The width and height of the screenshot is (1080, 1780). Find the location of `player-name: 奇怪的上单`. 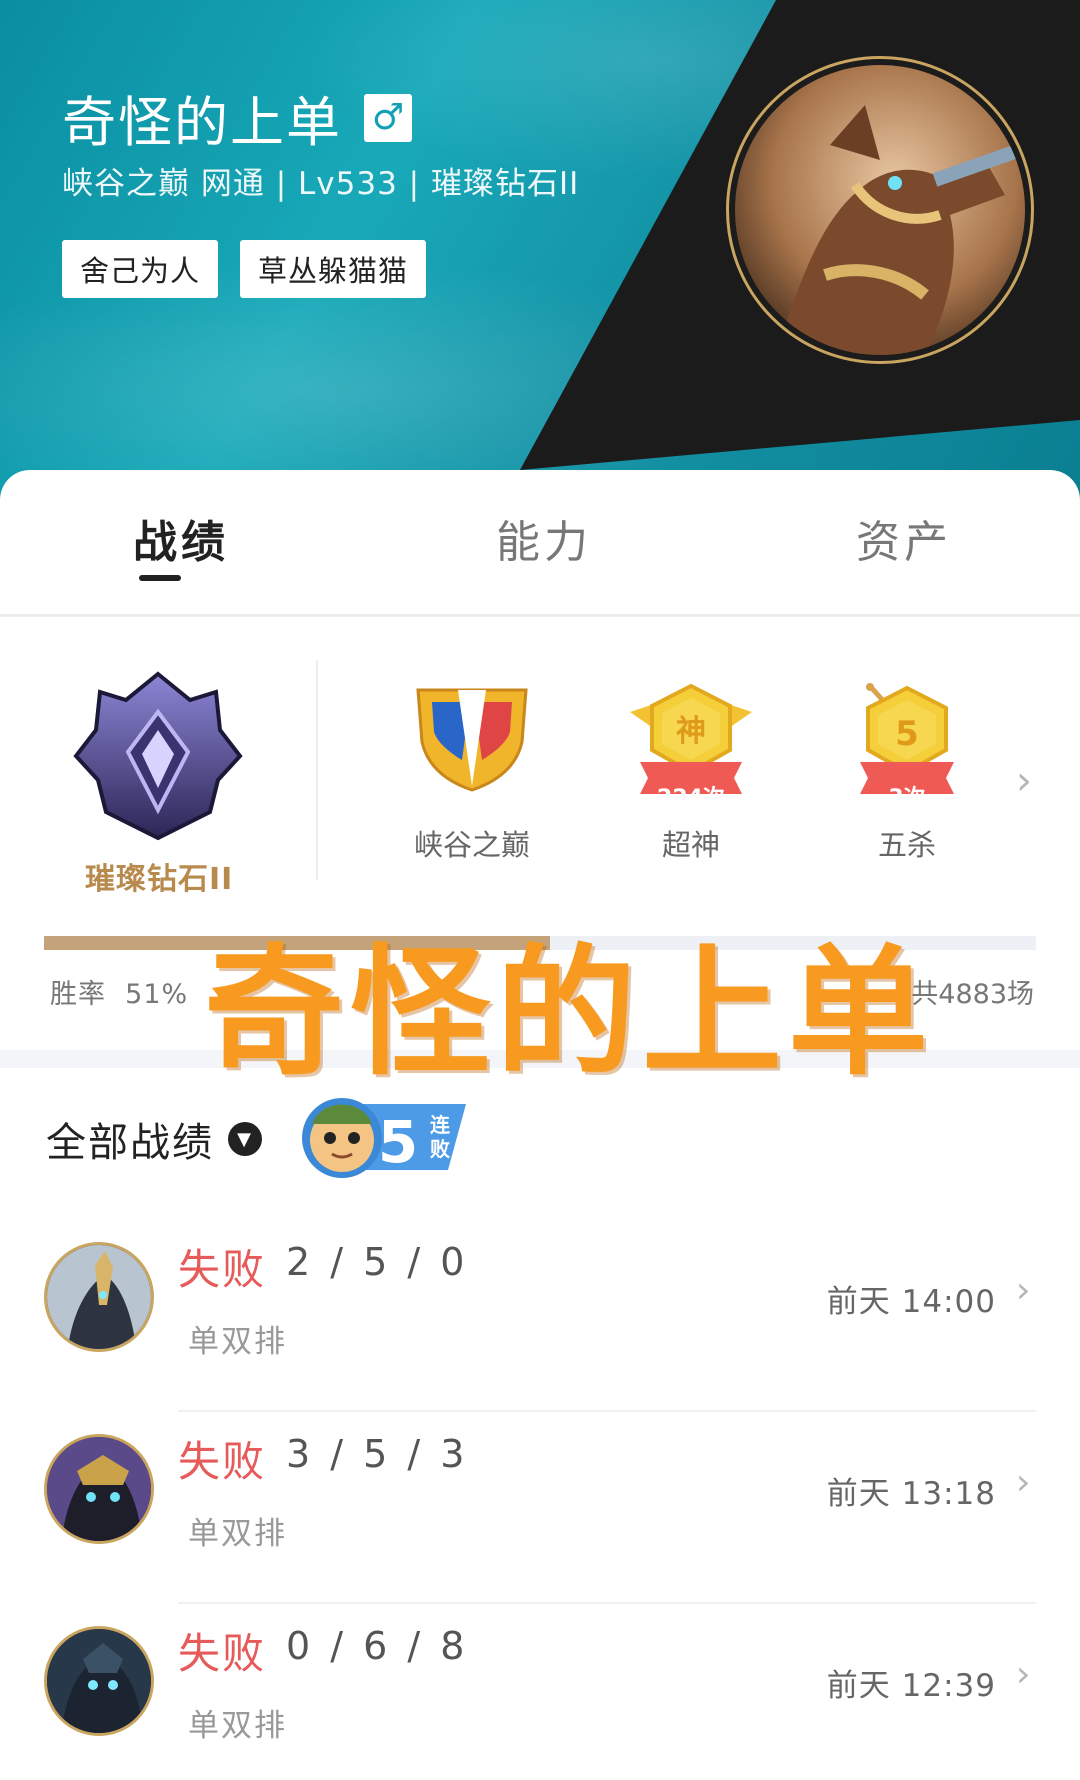

player-name: 奇怪的上单 is located at coordinates (202, 122).